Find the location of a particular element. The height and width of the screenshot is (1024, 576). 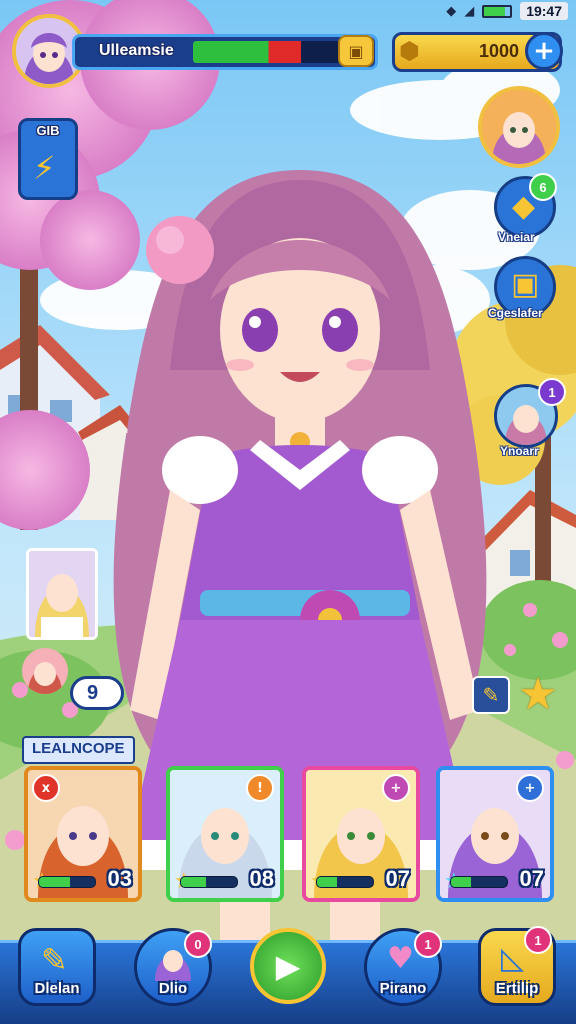

clock-text: 19:47 is located at coordinates (544, 11).